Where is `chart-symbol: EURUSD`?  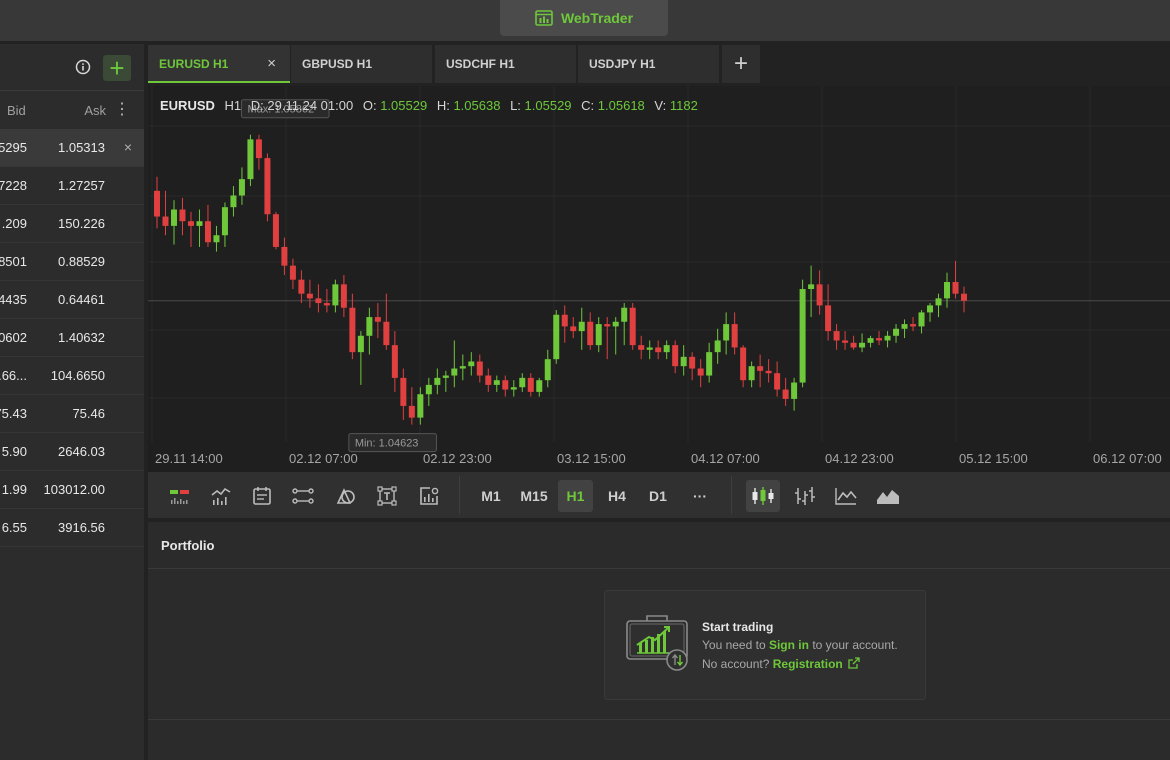
chart-symbol: EURUSD is located at coordinates (187, 105).